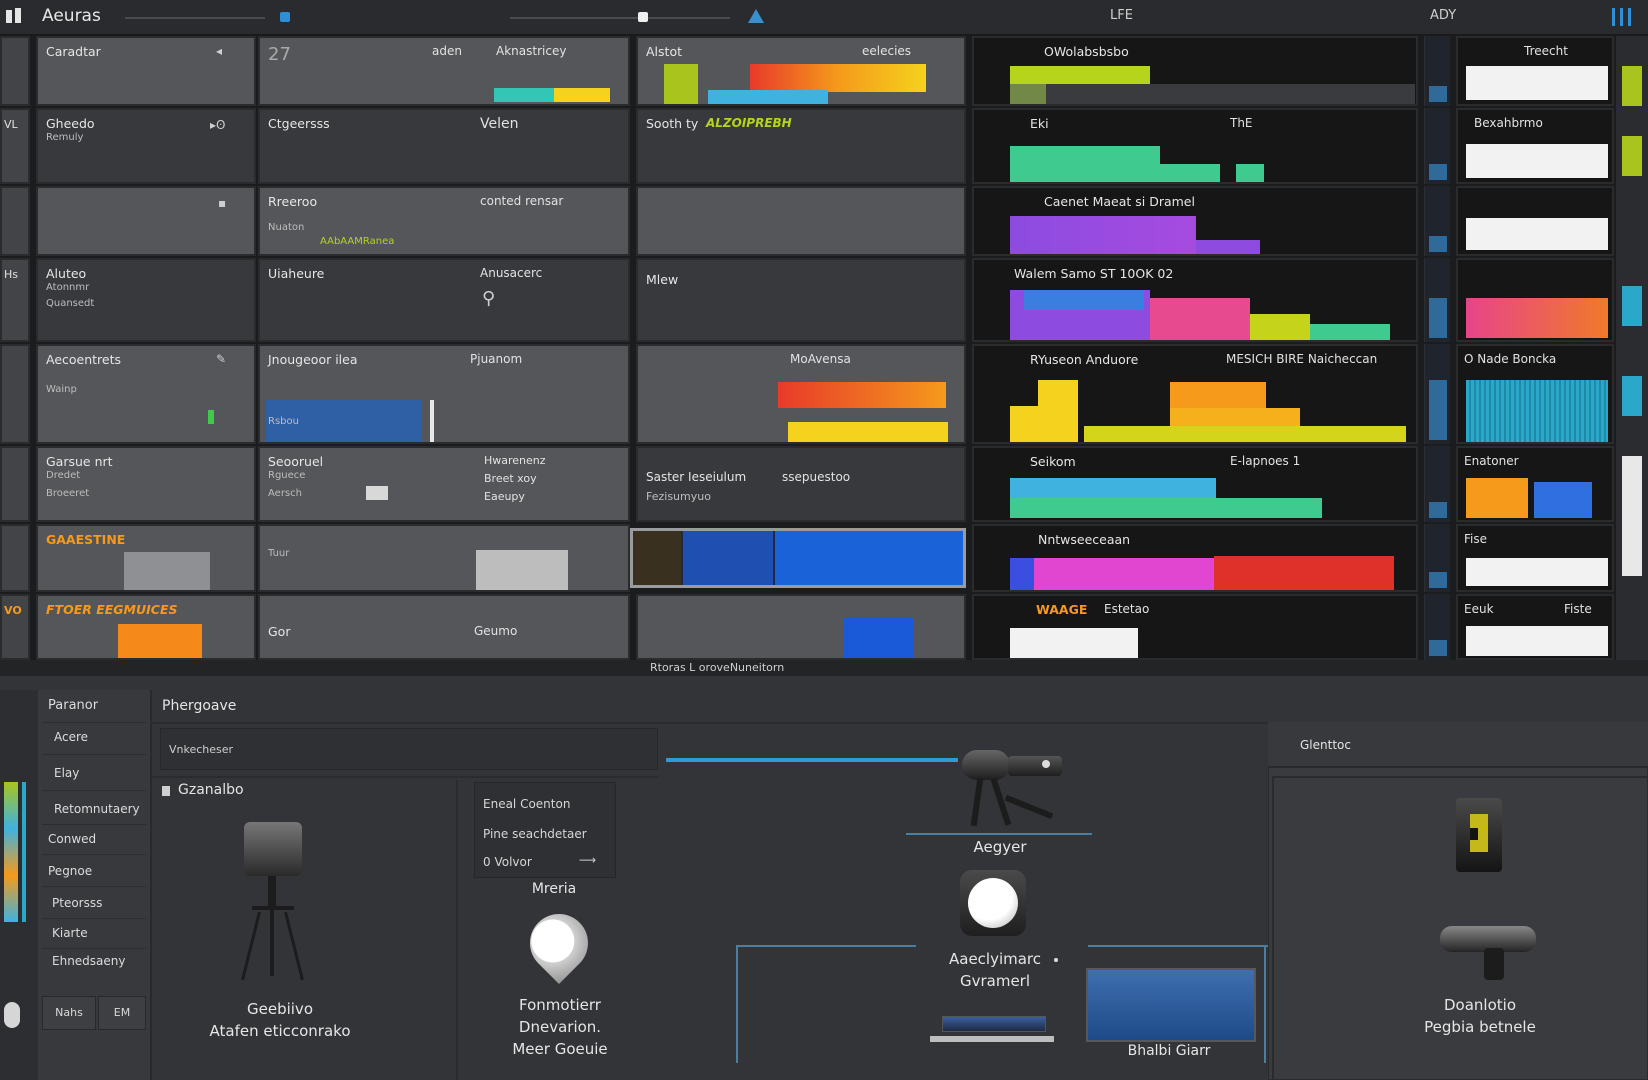 The image size is (1648, 1080). What do you see at coordinates (89, 961) in the screenshot?
I see `sidebar-item: Ehnedsaeny` at bounding box center [89, 961].